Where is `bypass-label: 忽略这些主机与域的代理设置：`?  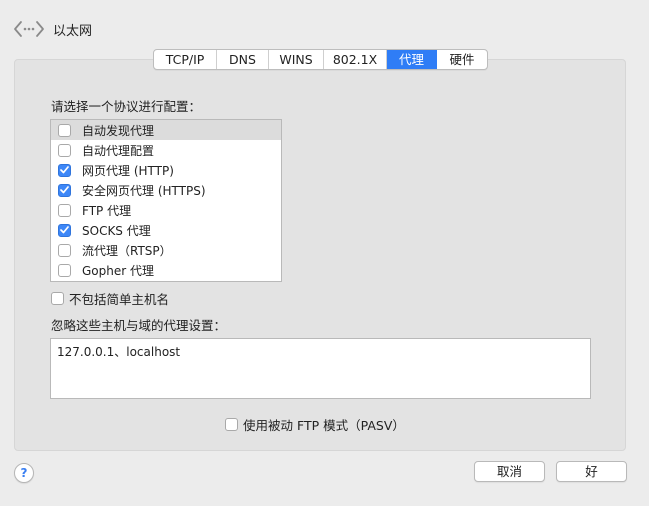 bypass-label: 忽略这些主机与域的代理设置： is located at coordinates (139, 325).